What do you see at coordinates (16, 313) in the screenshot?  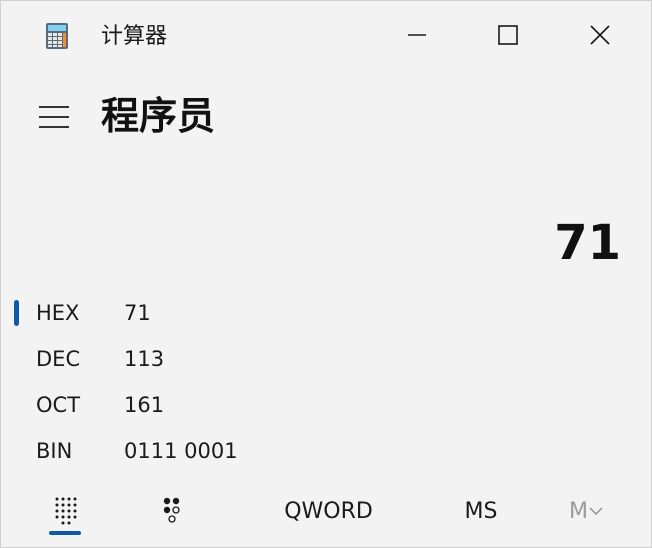 I see `selection-indicator` at bounding box center [16, 313].